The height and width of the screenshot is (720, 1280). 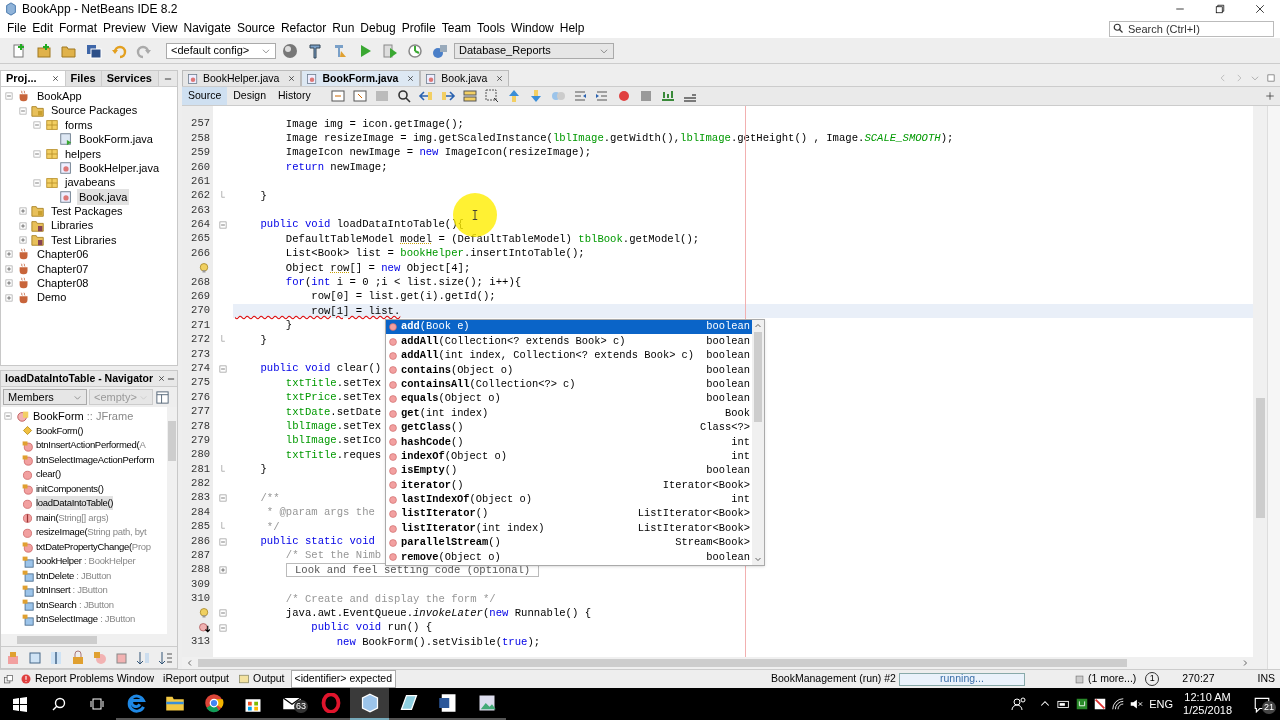 I want to click on tree-item: Source Packages, so click(x=94, y=110).